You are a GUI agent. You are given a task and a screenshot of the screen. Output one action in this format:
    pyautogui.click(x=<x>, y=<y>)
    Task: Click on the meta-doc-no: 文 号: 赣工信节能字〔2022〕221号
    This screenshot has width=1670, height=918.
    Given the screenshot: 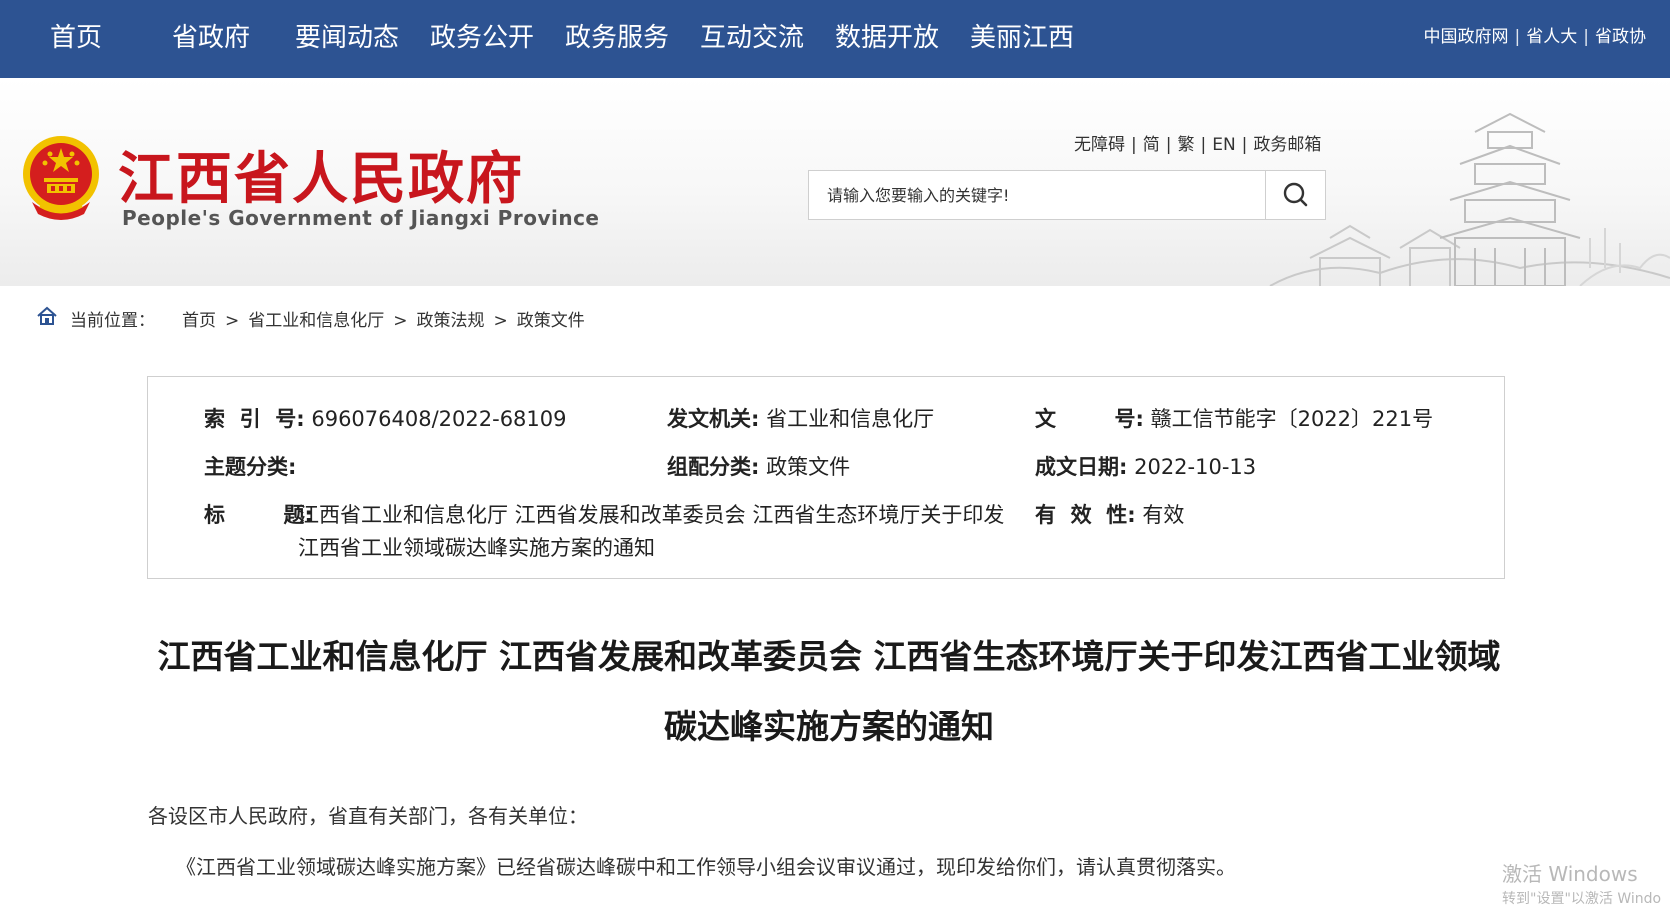 What is the action you would take?
    pyautogui.click(x=1234, y=418)
    